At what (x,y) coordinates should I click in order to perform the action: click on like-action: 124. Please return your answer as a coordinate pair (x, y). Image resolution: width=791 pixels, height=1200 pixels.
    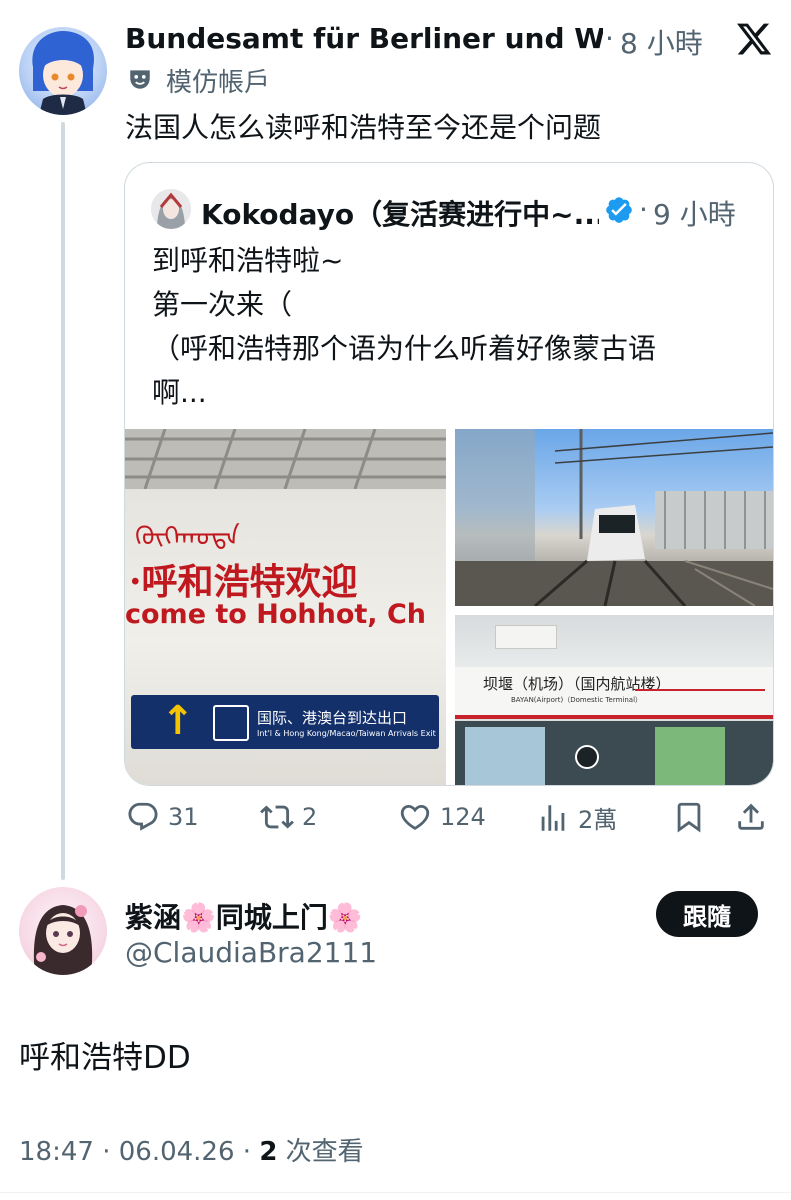
    Looking at the image, I should click on (442, 817).